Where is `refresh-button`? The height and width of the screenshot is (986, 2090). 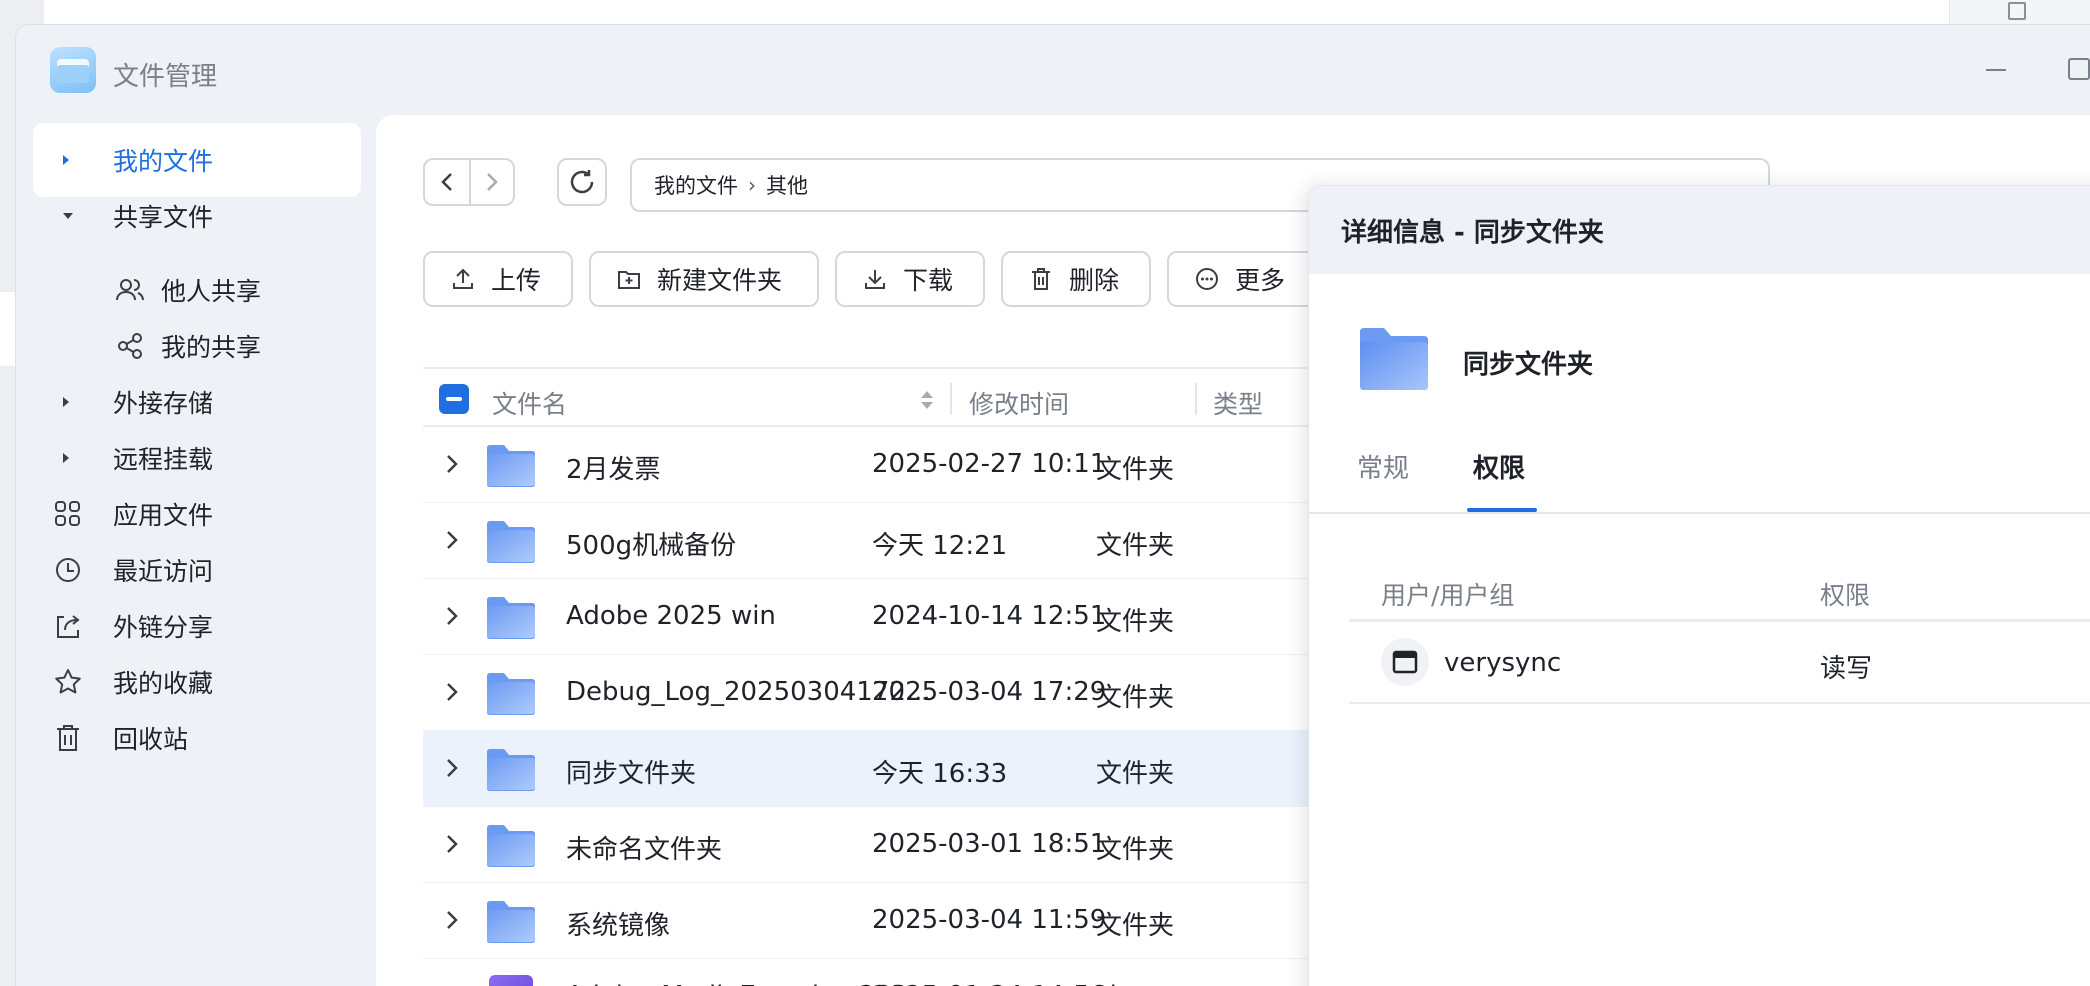 refresh-button is located at coordinates (582, 182).